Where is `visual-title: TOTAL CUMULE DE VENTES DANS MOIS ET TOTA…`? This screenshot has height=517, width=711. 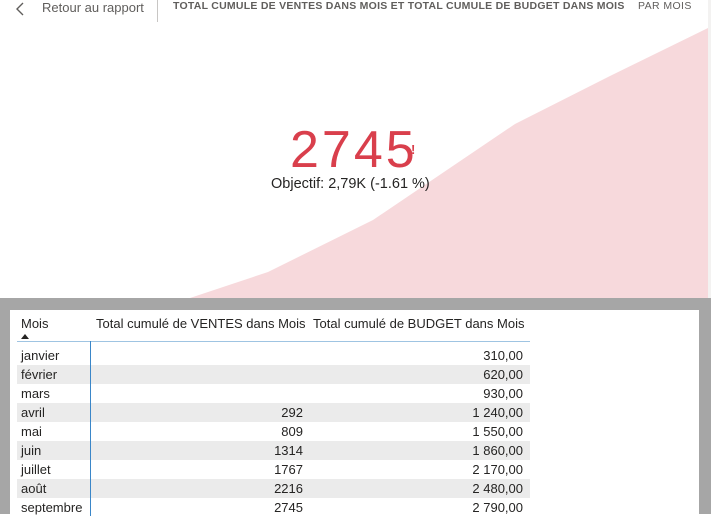
visual-title: TOTAL CUMULE DE VENTES DANS MOIS ET TOTA… is located at coordinates (399, 6).